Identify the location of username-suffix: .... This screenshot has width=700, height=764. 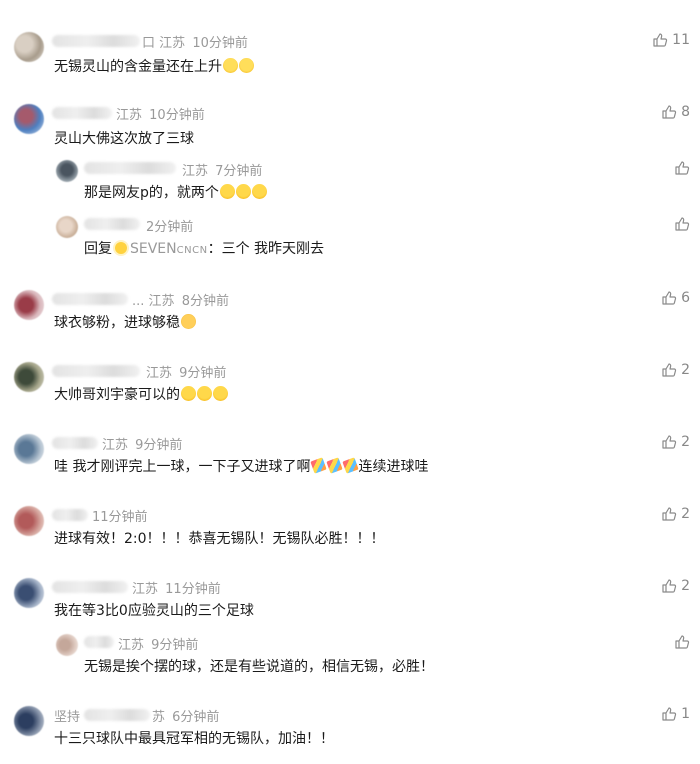
(138, 301).